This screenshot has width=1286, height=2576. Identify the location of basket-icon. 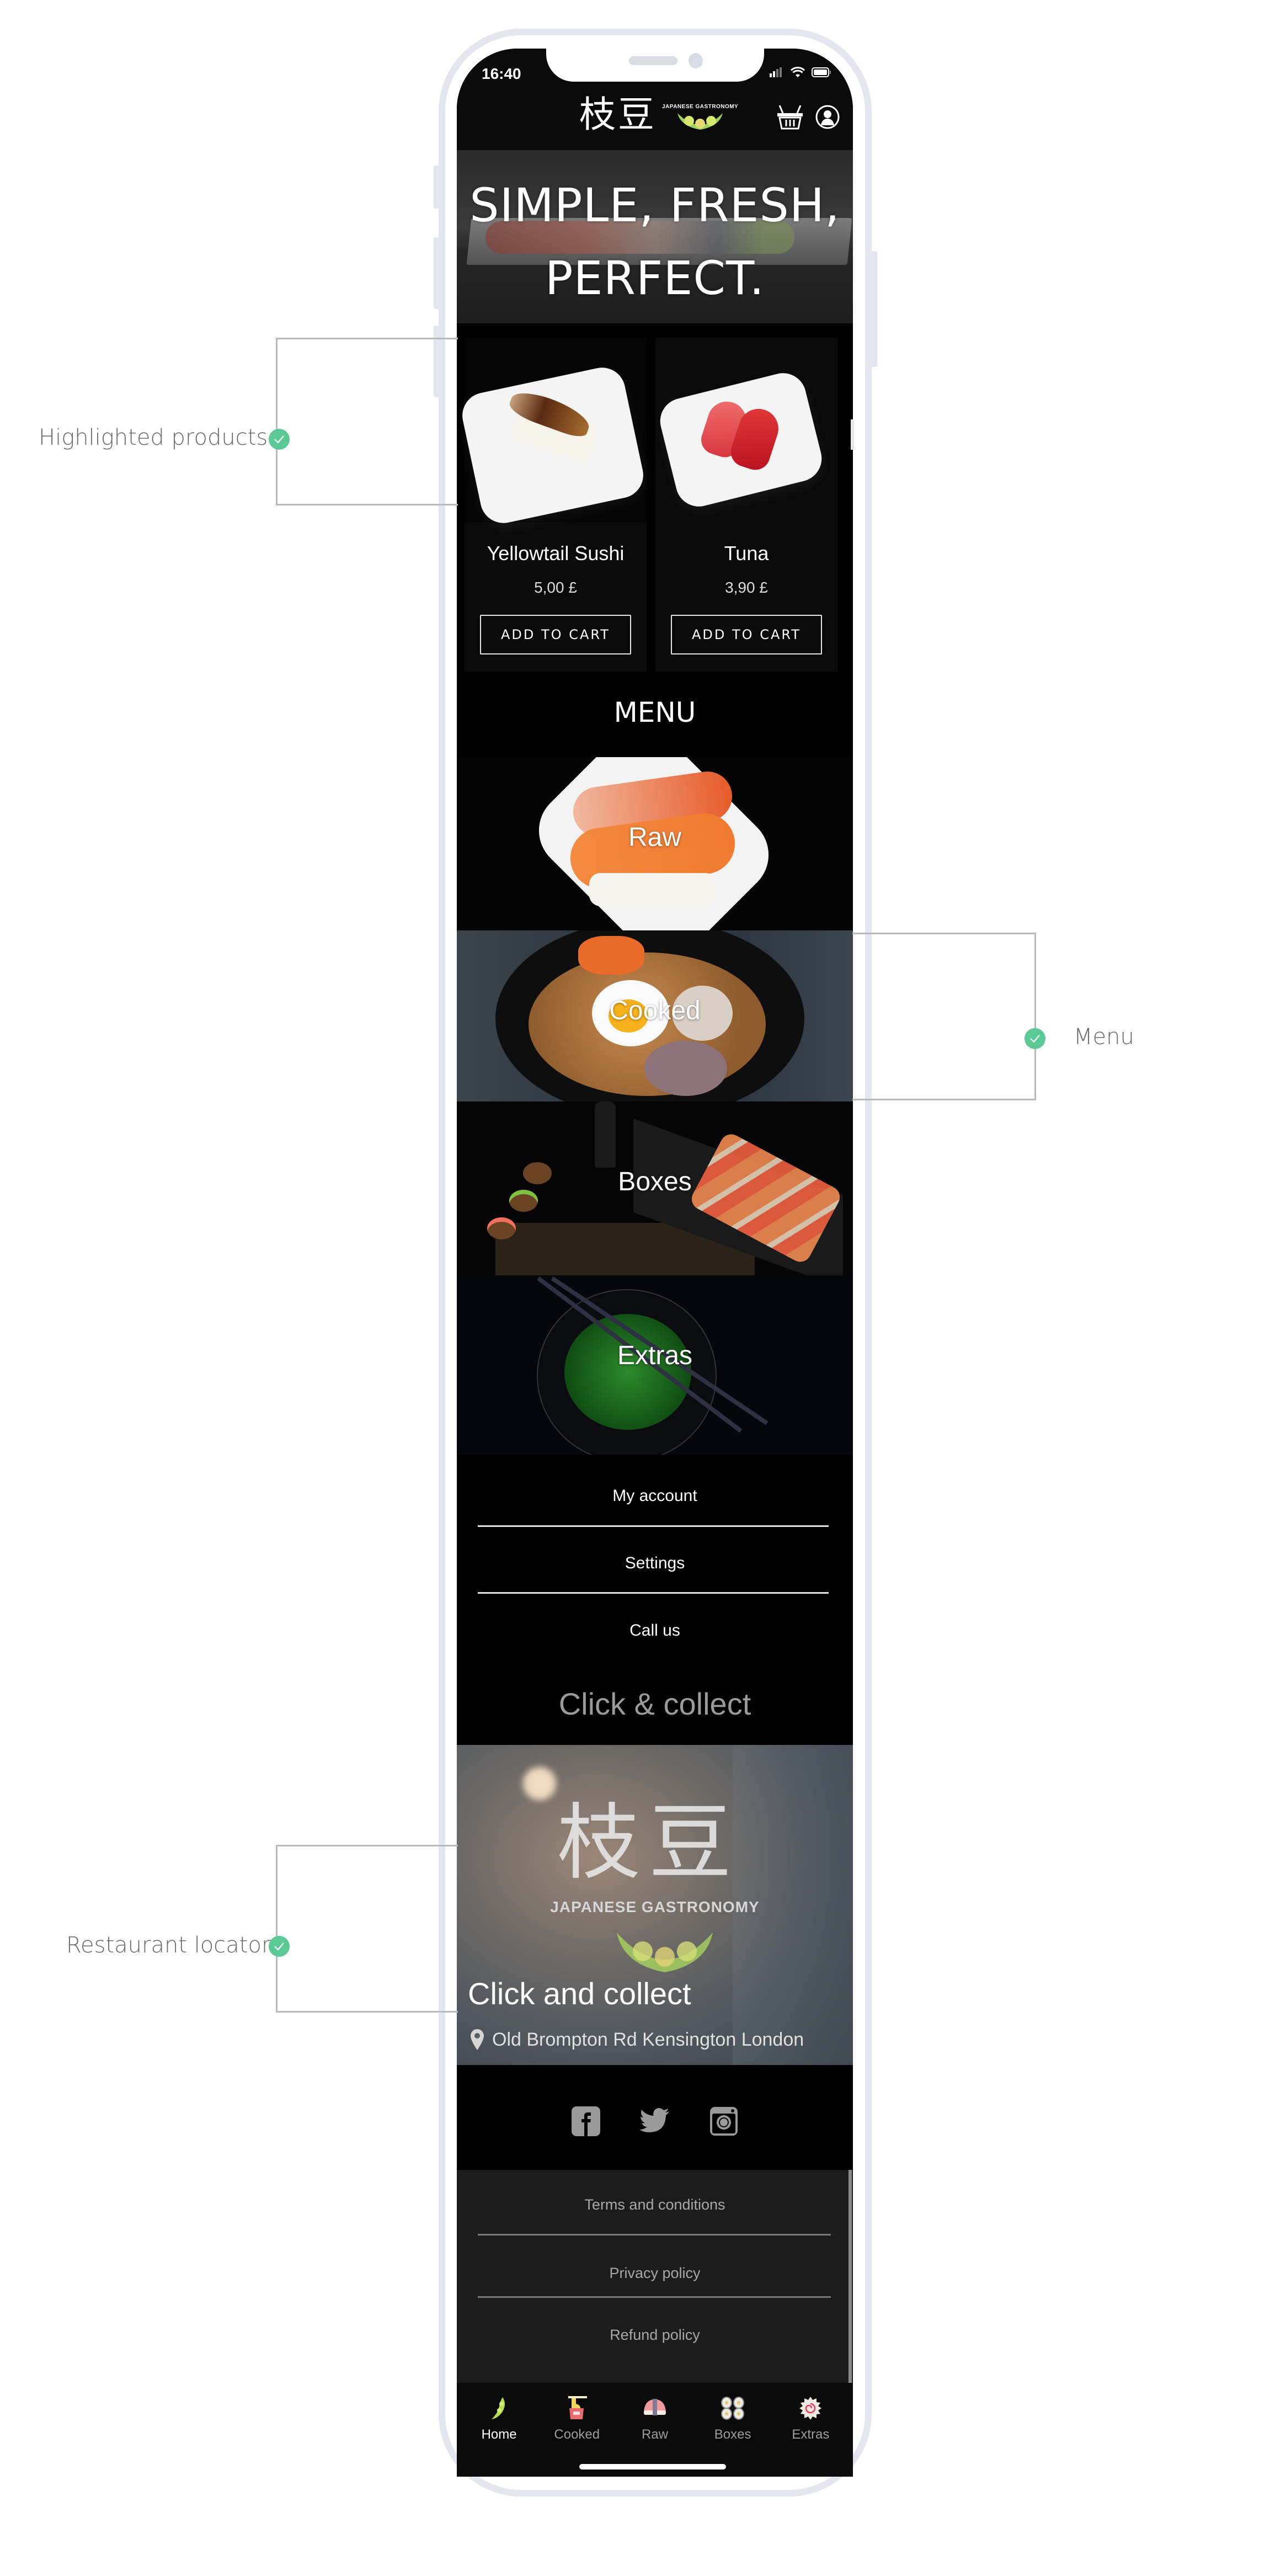
(790, 117).